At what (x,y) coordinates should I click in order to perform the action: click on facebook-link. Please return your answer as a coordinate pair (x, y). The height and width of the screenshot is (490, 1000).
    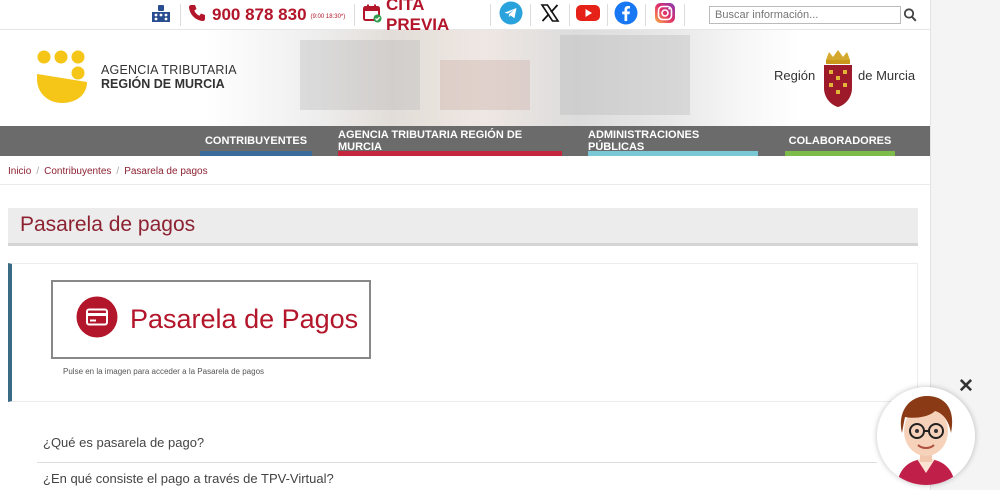
    Looking at the image, I should click on (626, 15).